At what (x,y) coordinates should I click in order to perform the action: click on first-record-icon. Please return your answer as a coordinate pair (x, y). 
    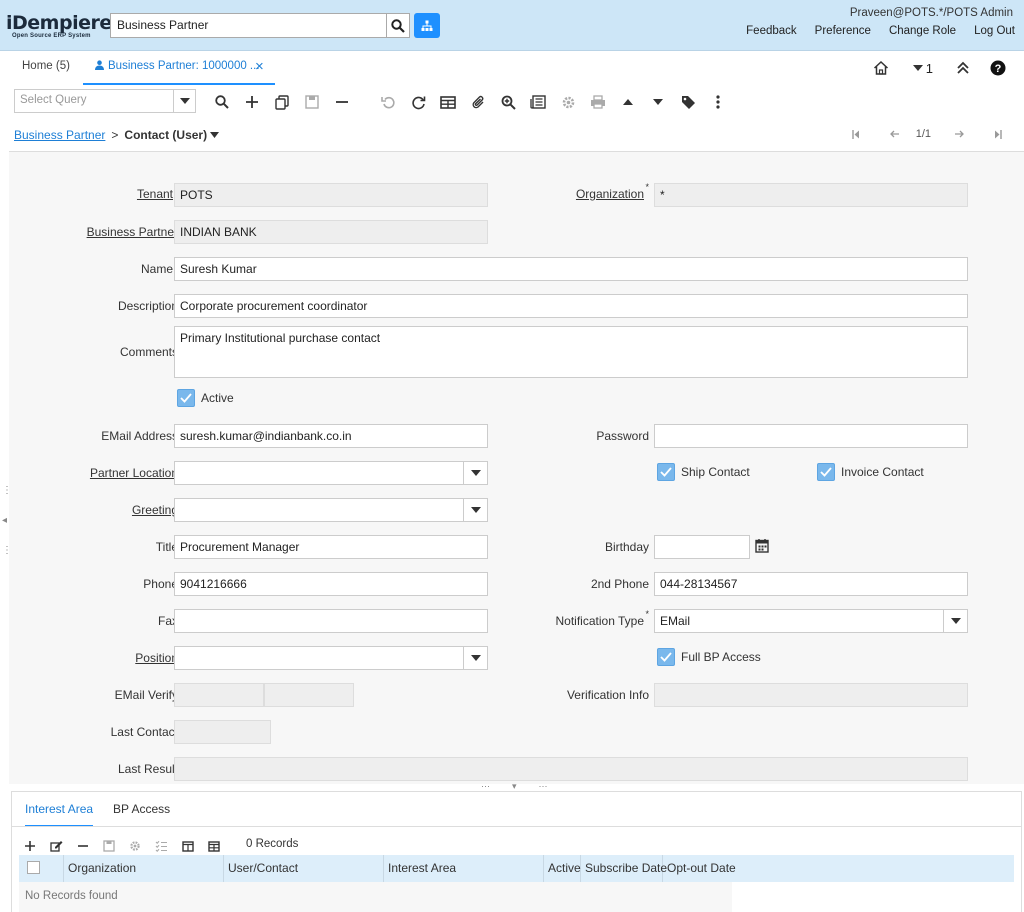
    Looking at the image, I should click on (856, 134).